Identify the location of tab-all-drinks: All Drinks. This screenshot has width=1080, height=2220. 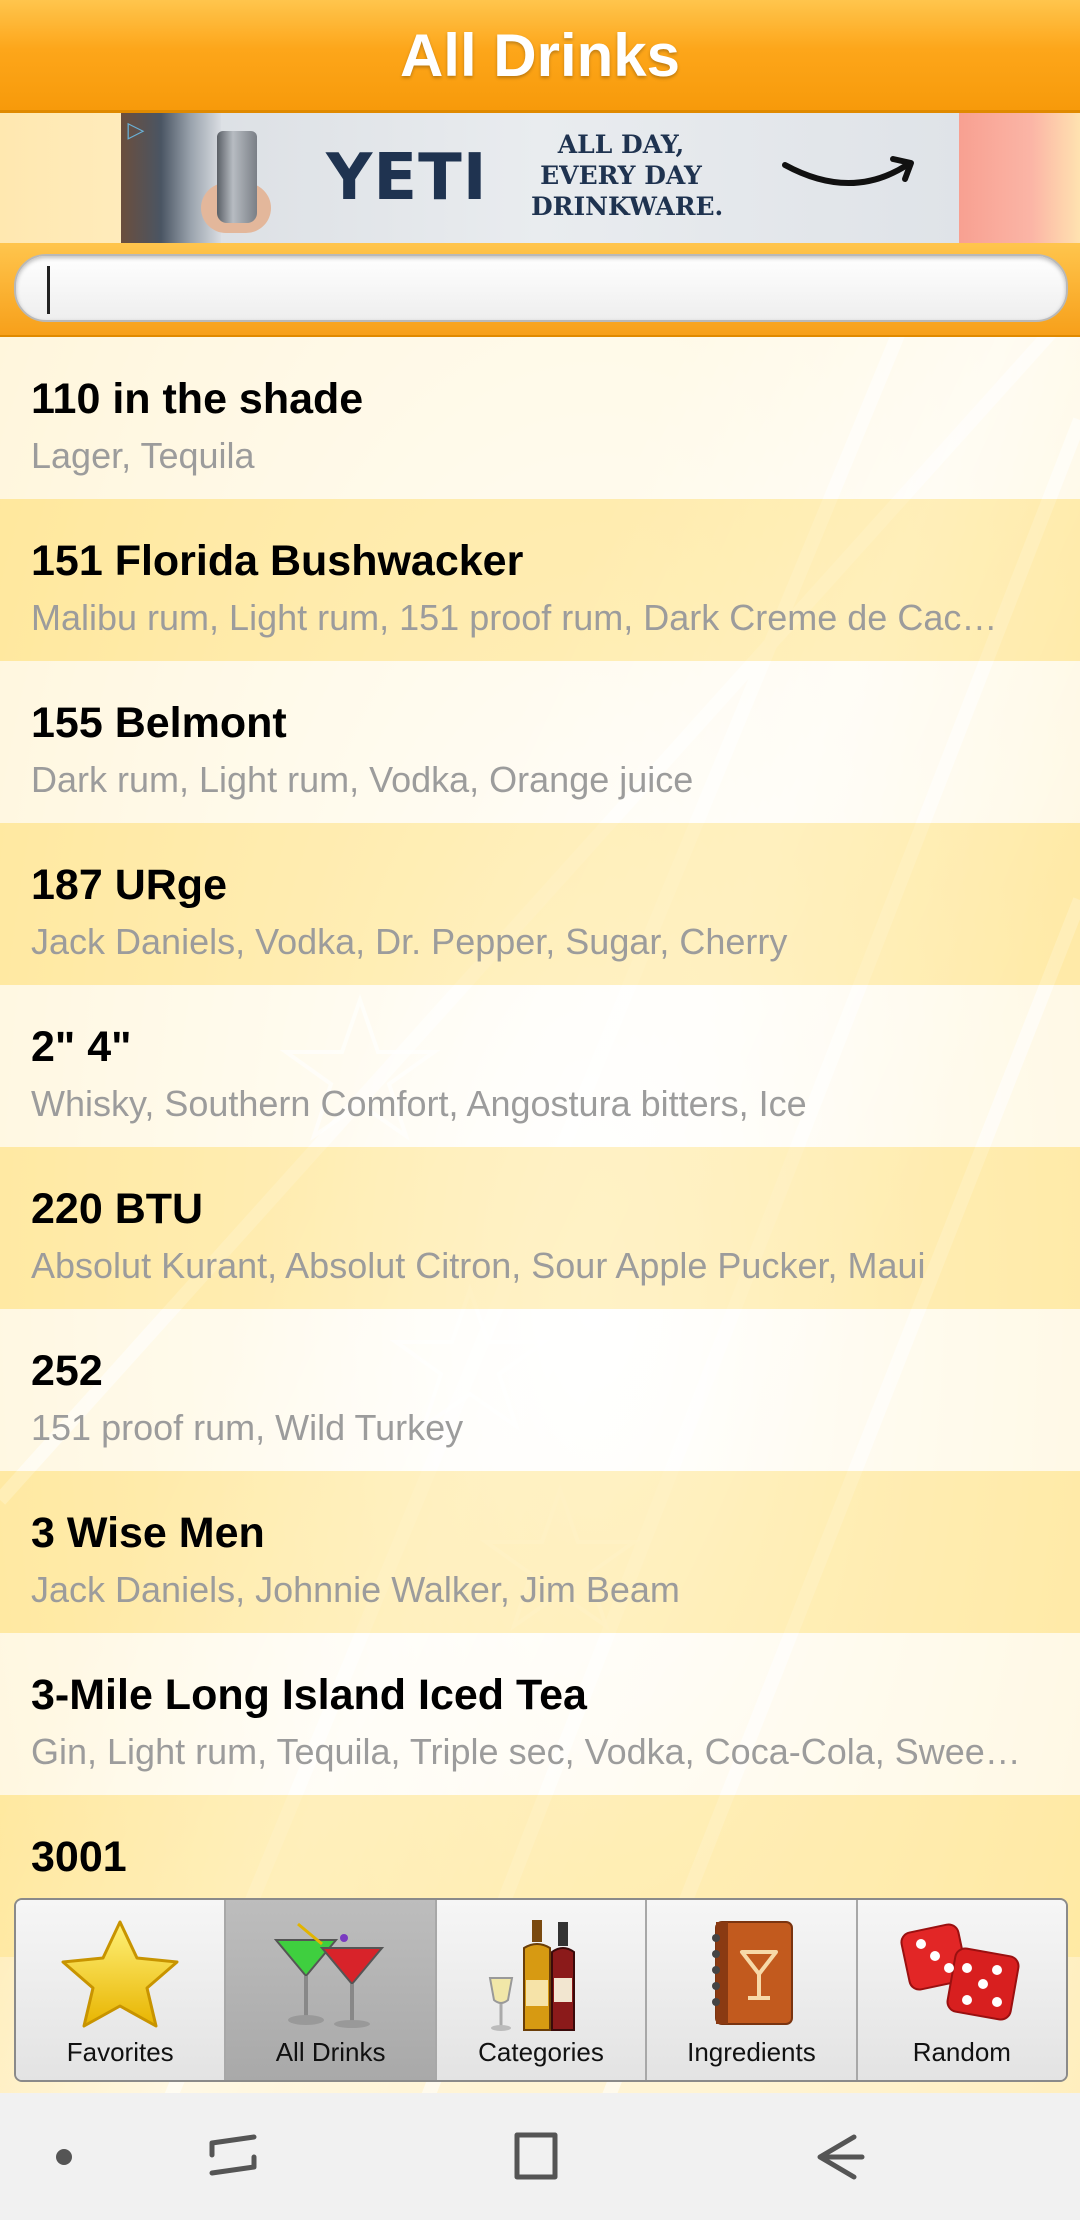
(331, 1990).